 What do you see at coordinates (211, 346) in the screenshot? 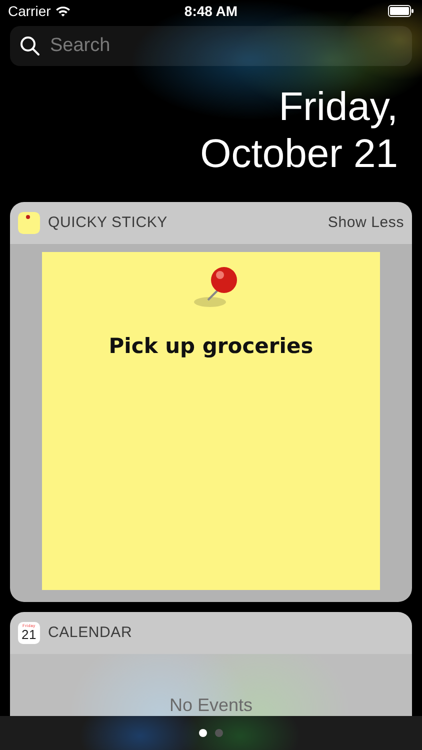
I see `note-text: Pick up groceries` at bounding box center [211, 346].